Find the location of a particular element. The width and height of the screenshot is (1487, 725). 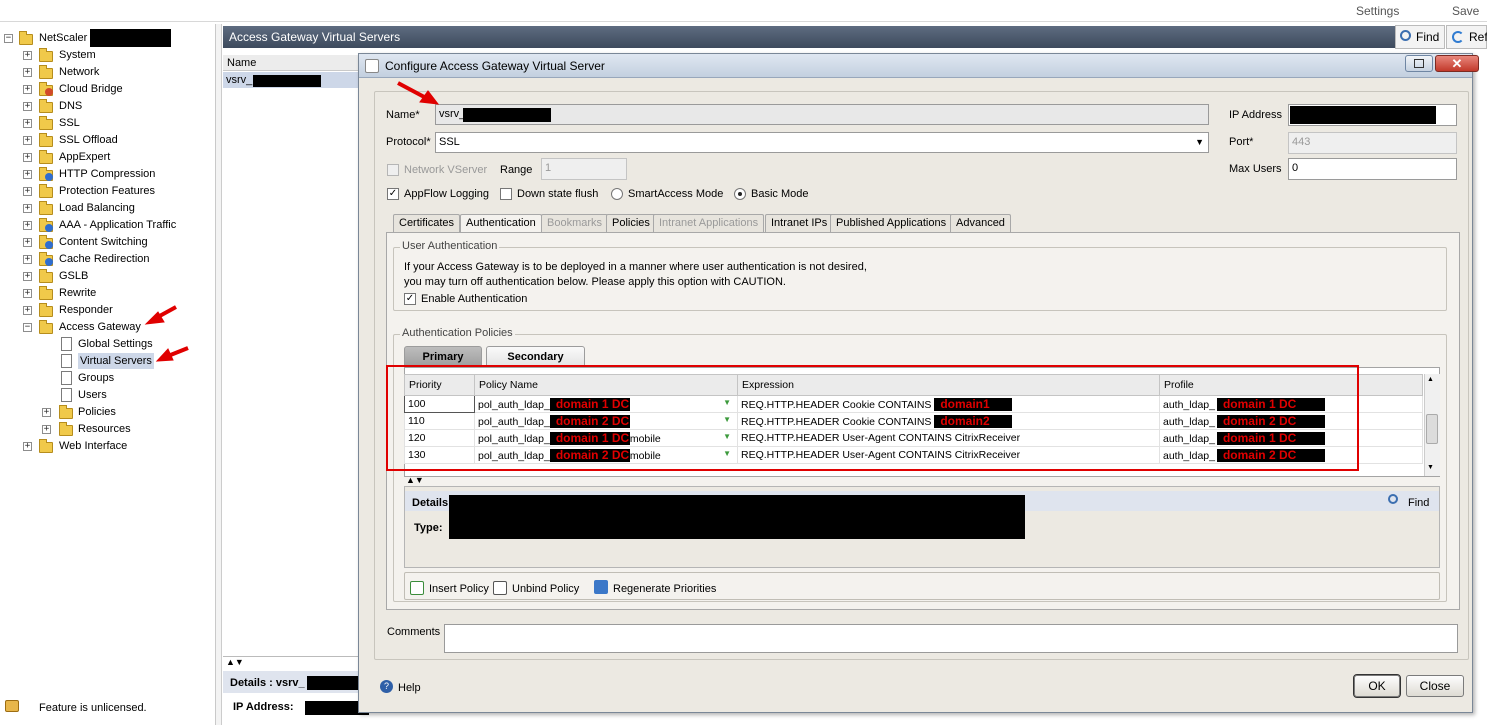

arrow-to-name-field is located at coordinates (418, 93).